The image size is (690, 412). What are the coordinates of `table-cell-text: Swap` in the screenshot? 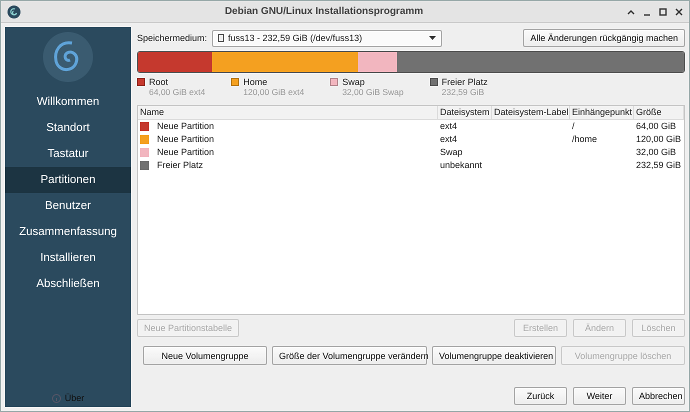 It's located at (451, 152).